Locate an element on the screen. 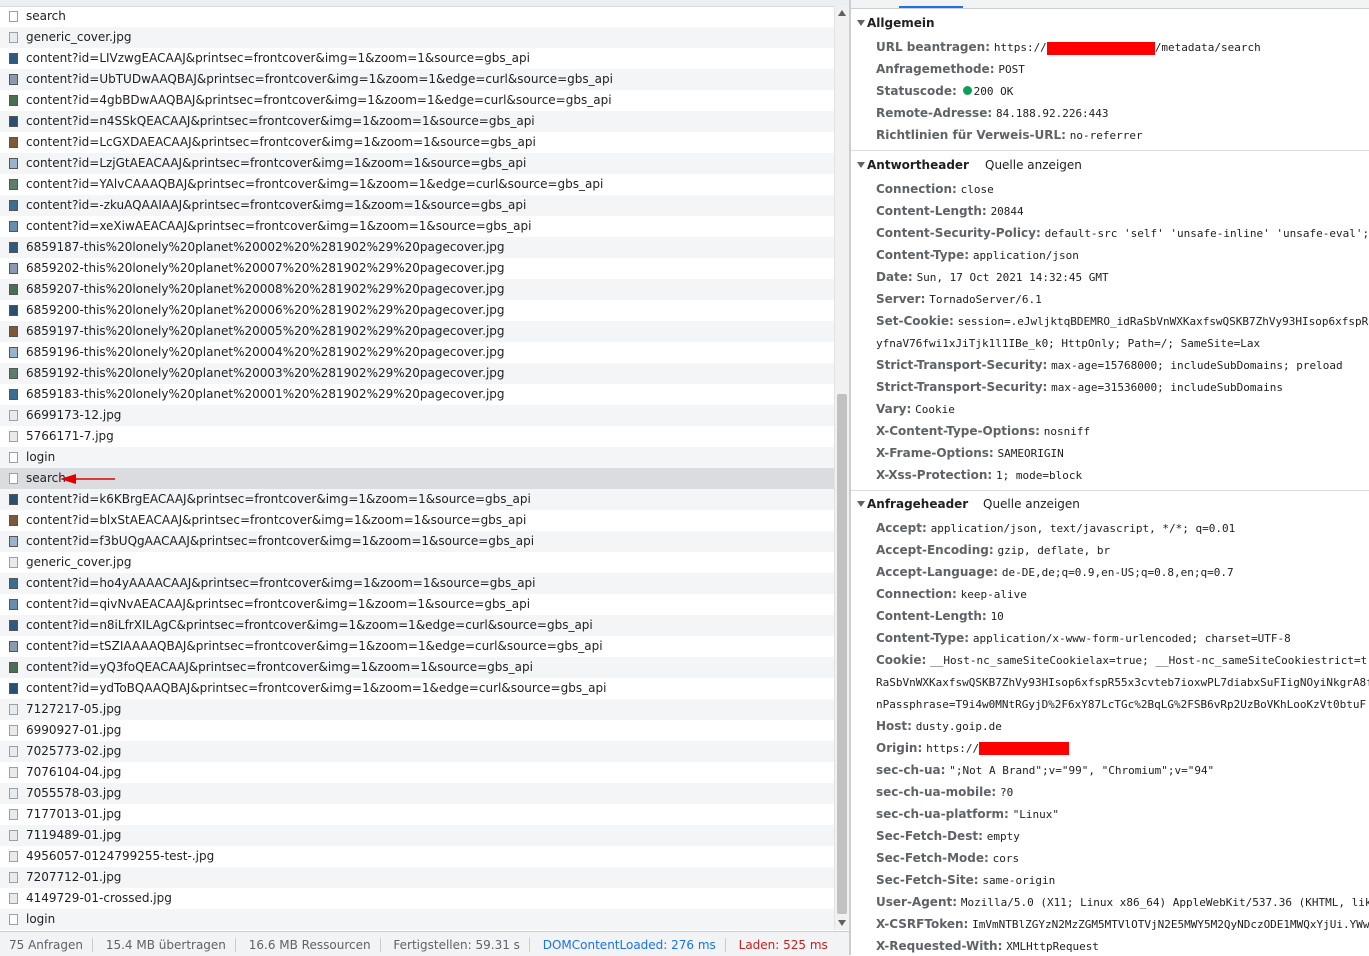 The height and width of the screenshot is (956, 1369). dom-content-loaded-time: DOMContentLoaded: 276 ms is located at coordinates (630, 944).